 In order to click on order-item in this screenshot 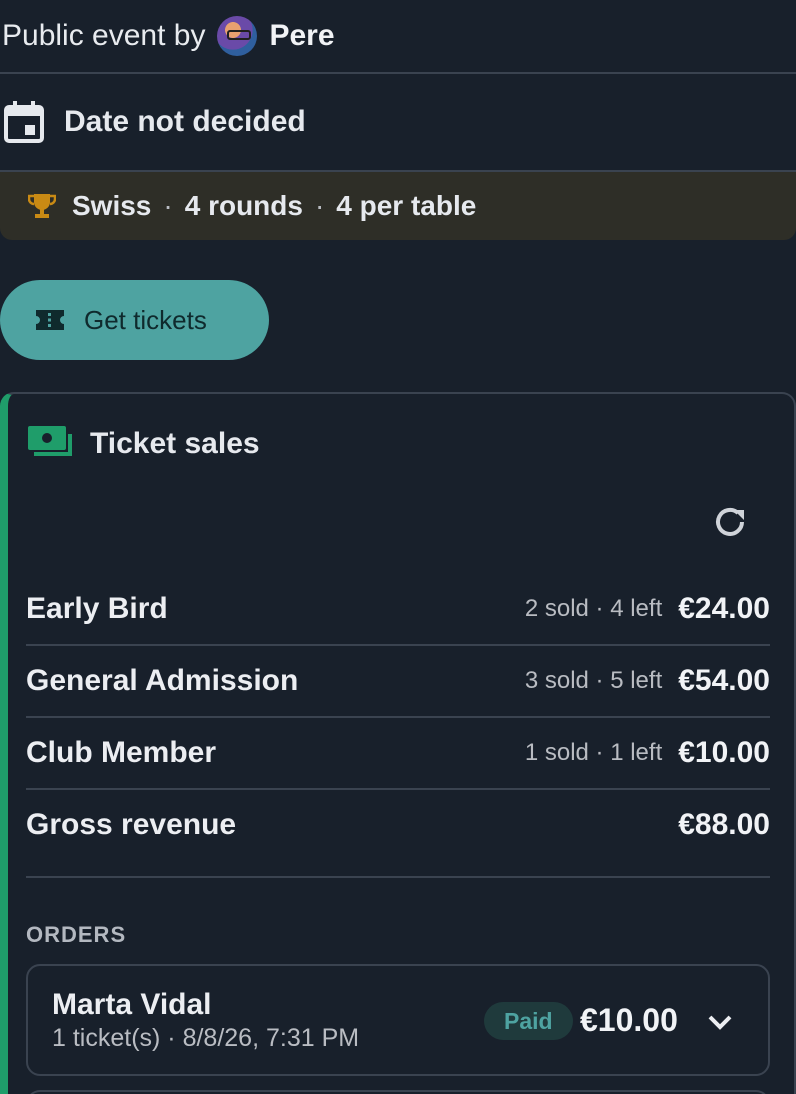, I will do `click(398, 1092)`.